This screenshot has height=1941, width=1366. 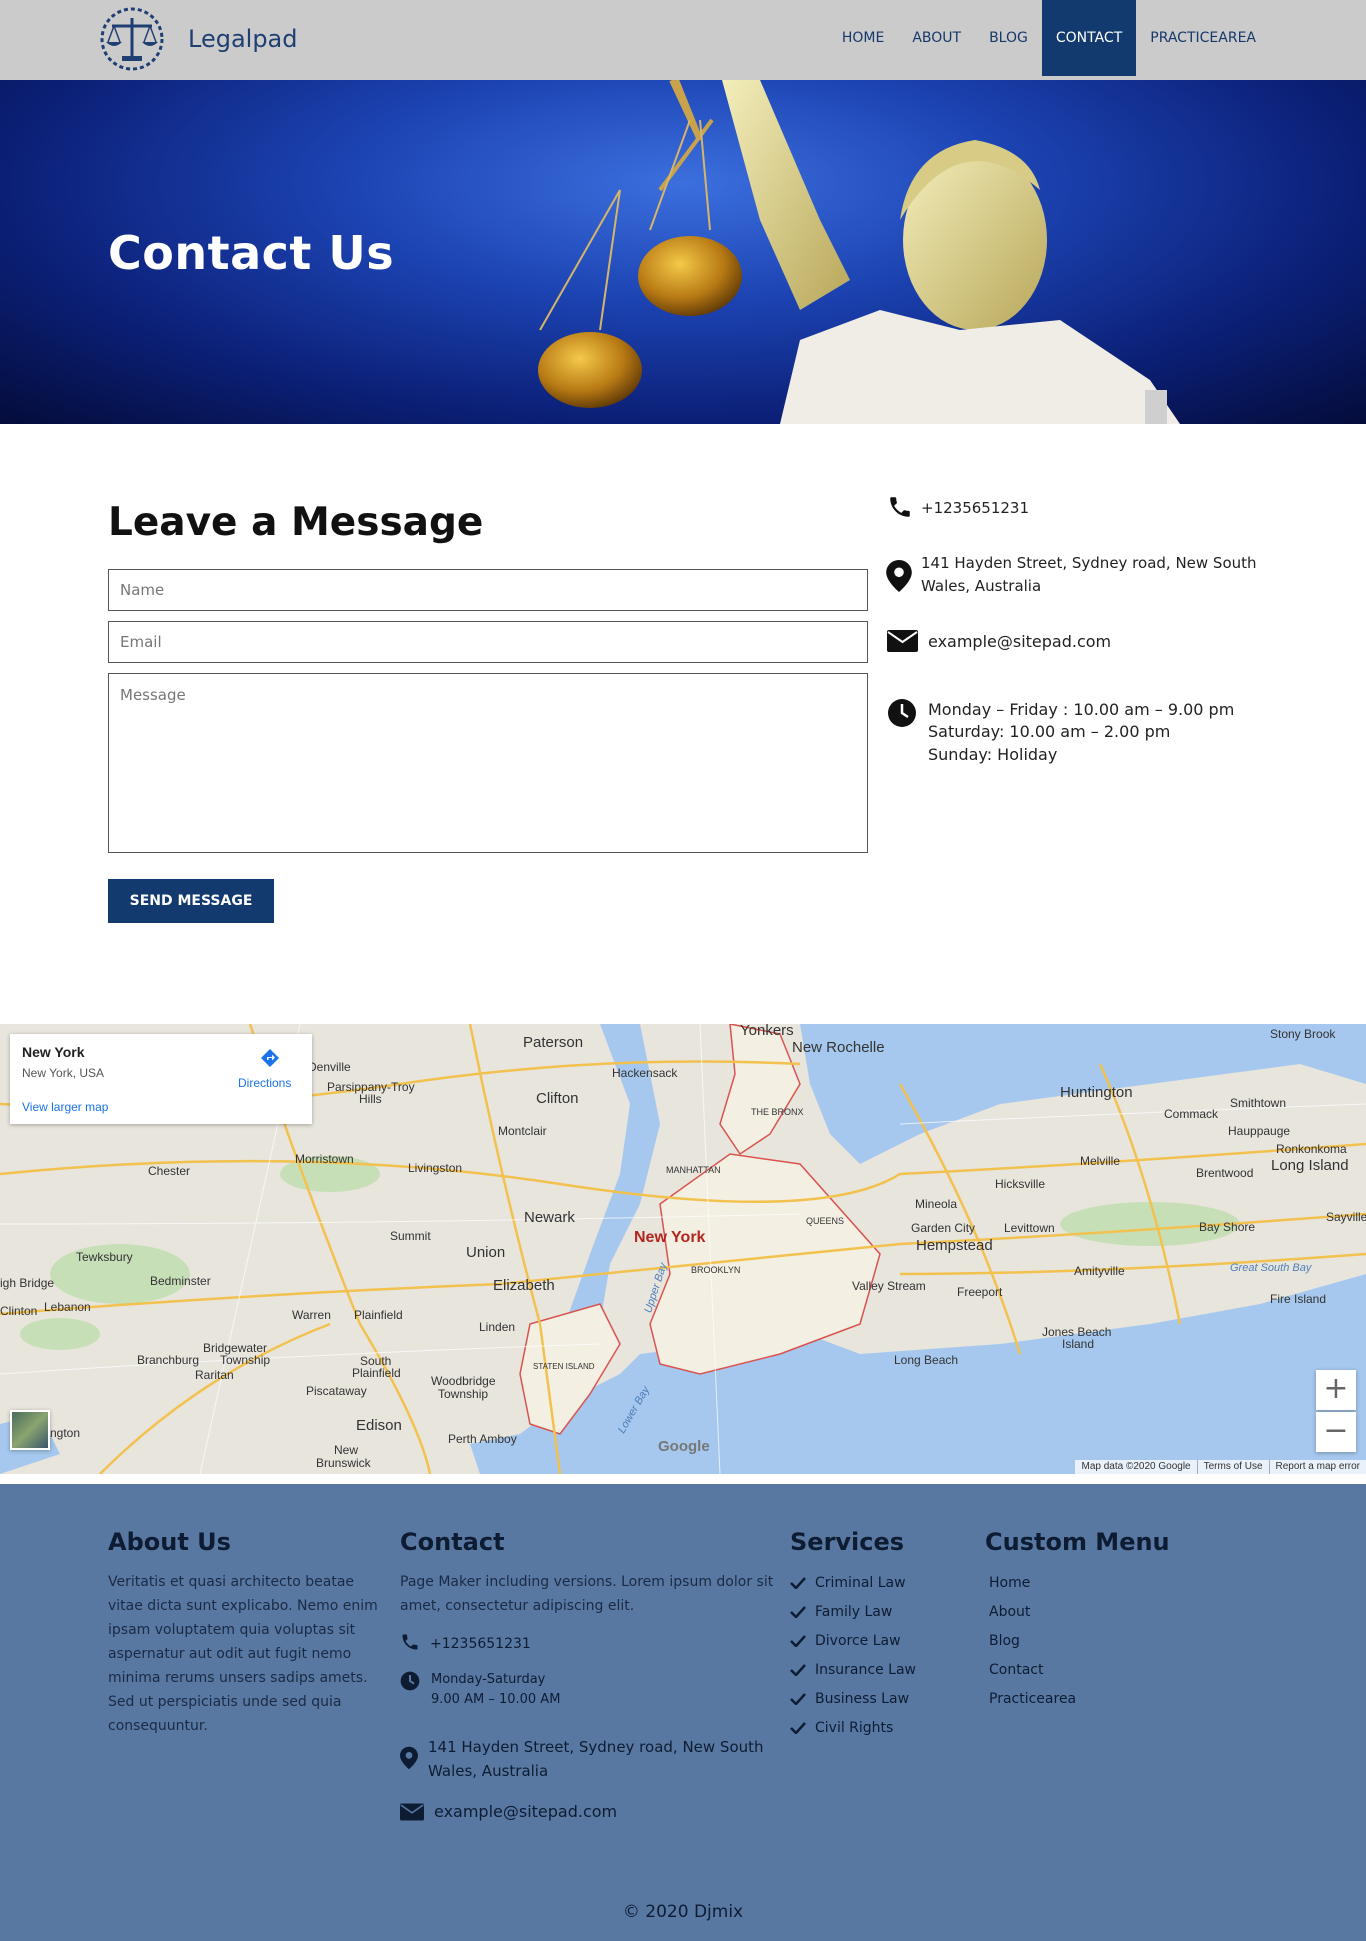 I want to click on map-label-woodbridge-1: Woodbridge, so click(x=463, y=1381).